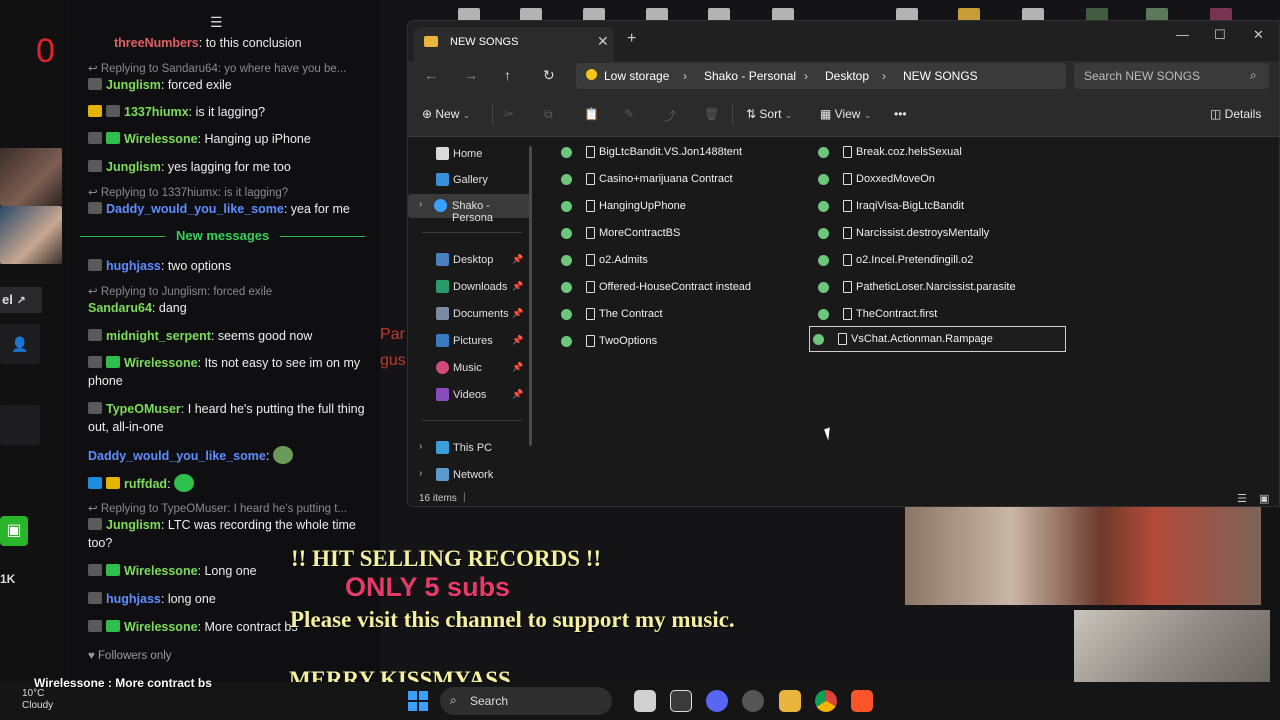  I want to click on up-arrow-icon: ↑, so click(507, 75).